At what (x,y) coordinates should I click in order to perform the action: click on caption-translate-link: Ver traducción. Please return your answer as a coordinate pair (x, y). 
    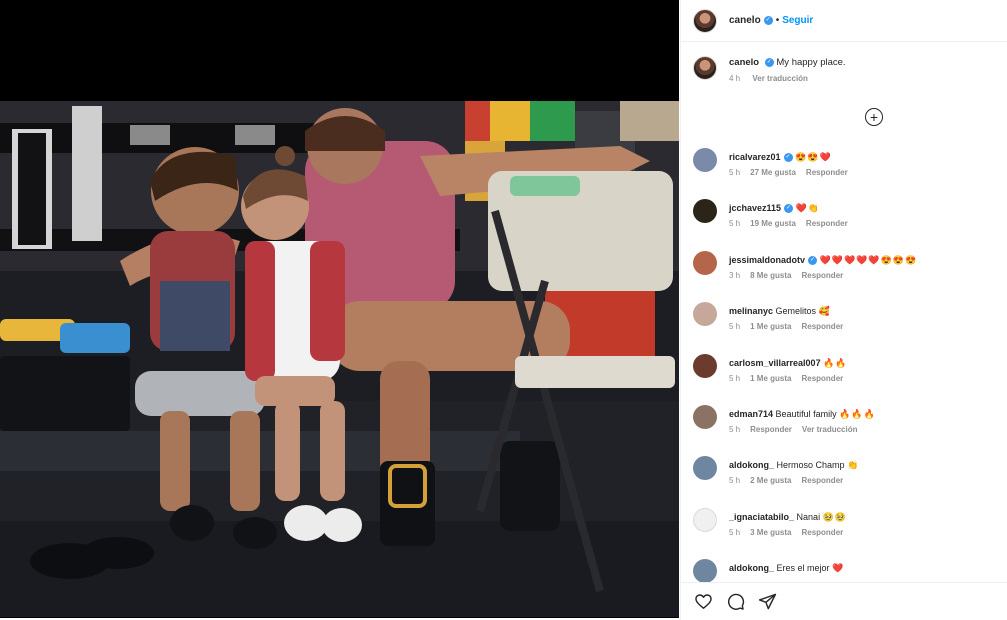
    Looking at the image, I should click on (780, 78).